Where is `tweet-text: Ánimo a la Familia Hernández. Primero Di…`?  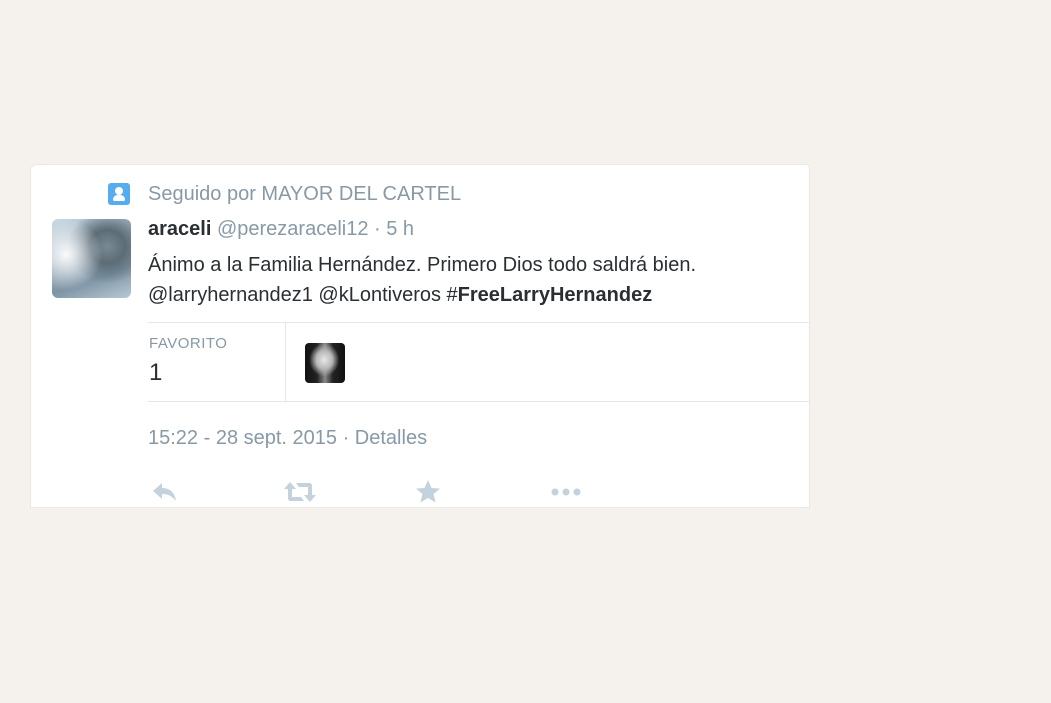
tweet-text: Ánimo a la Familia Hernández. Primero Di… is located at coordinates (478, 280).